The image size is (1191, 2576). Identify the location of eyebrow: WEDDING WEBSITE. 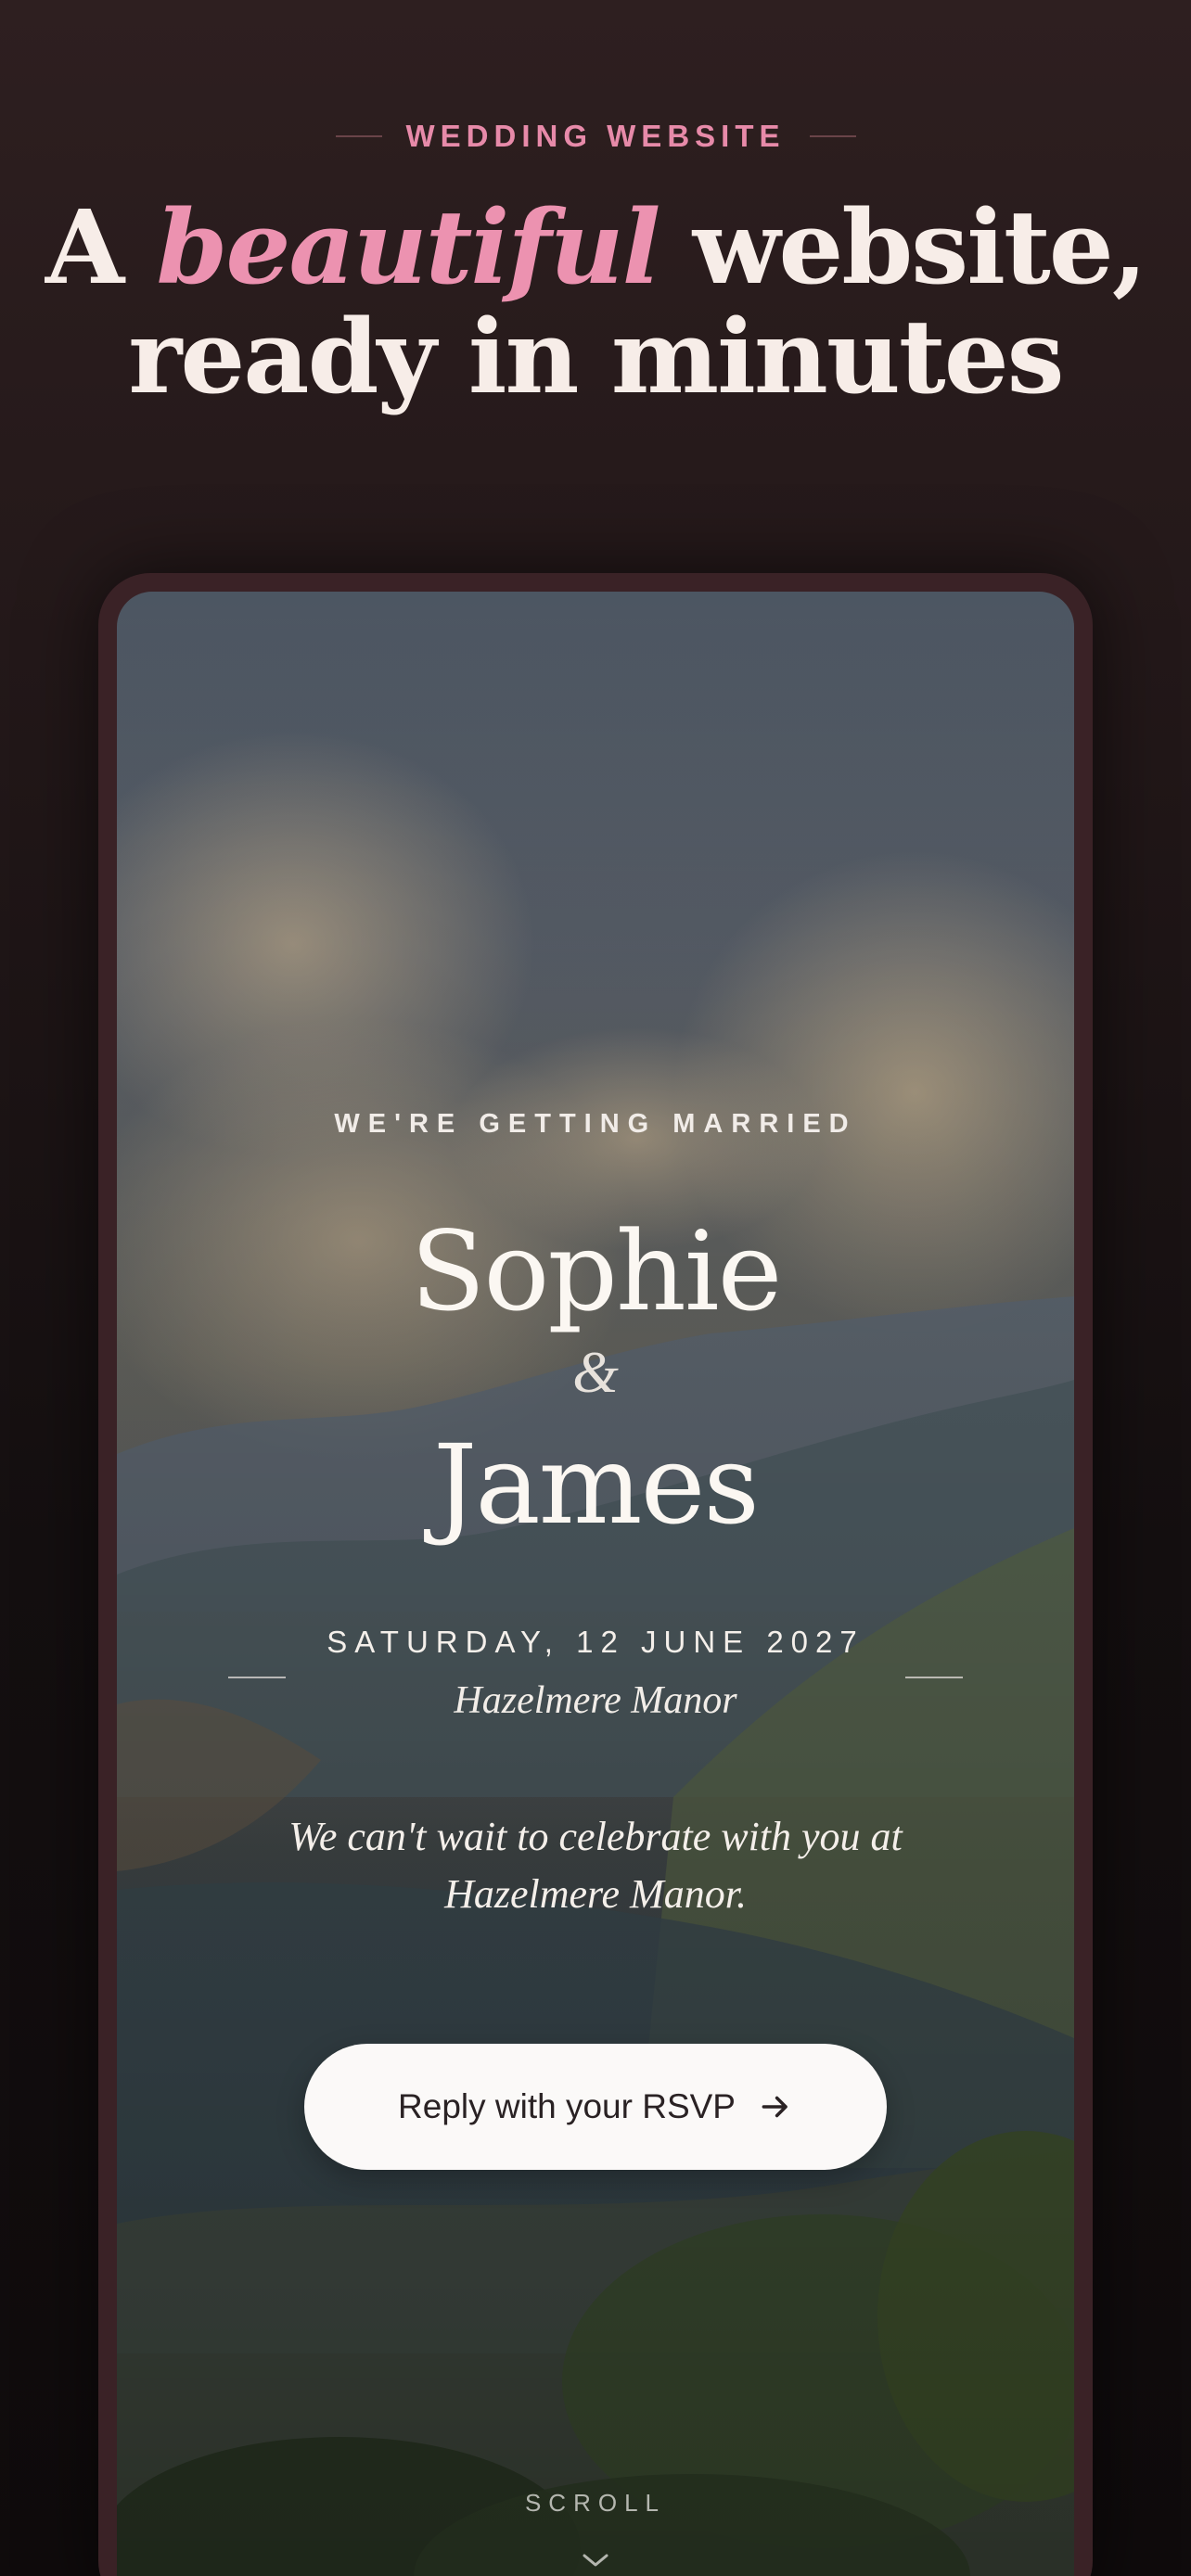
(595, 136).